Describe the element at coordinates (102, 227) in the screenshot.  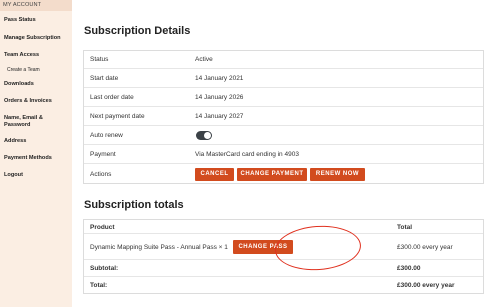
I see `product-header: Product` at that location.